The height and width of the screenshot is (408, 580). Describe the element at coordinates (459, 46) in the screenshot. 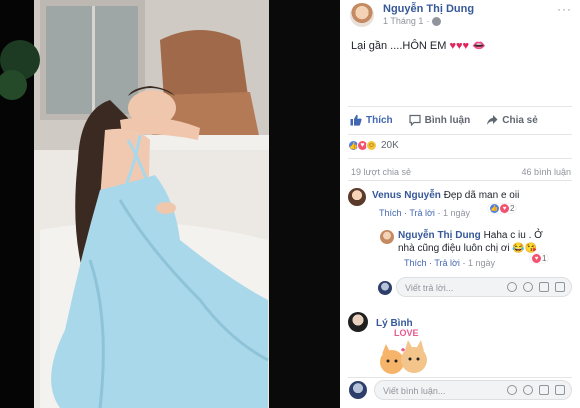

I see `caption-hearts: ♥♥♥` at that location.